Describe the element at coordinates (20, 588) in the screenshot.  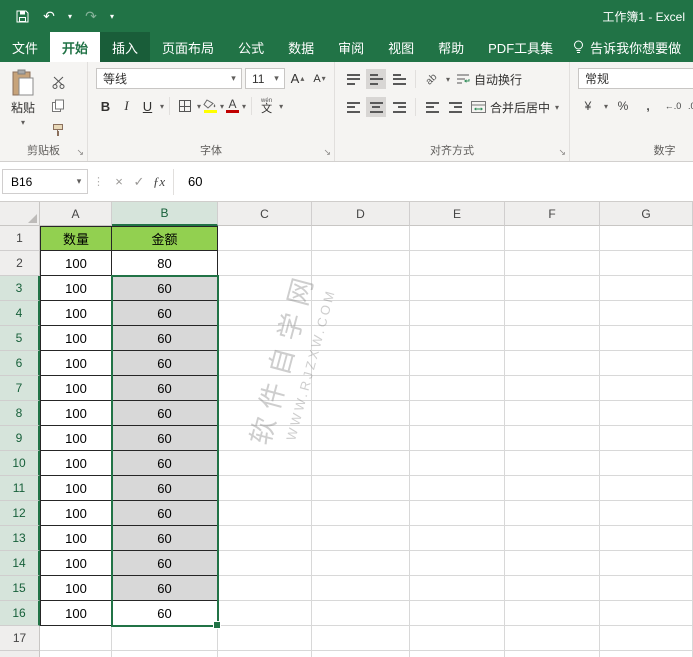
I see `row-header-15: 15` at that location.